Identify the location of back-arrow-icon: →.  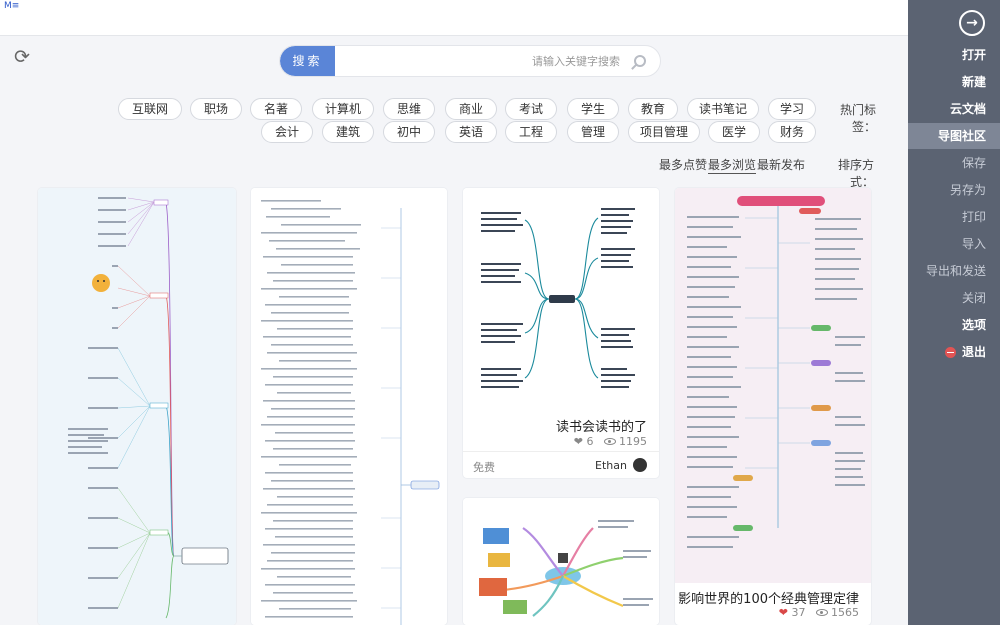
(972, 23).